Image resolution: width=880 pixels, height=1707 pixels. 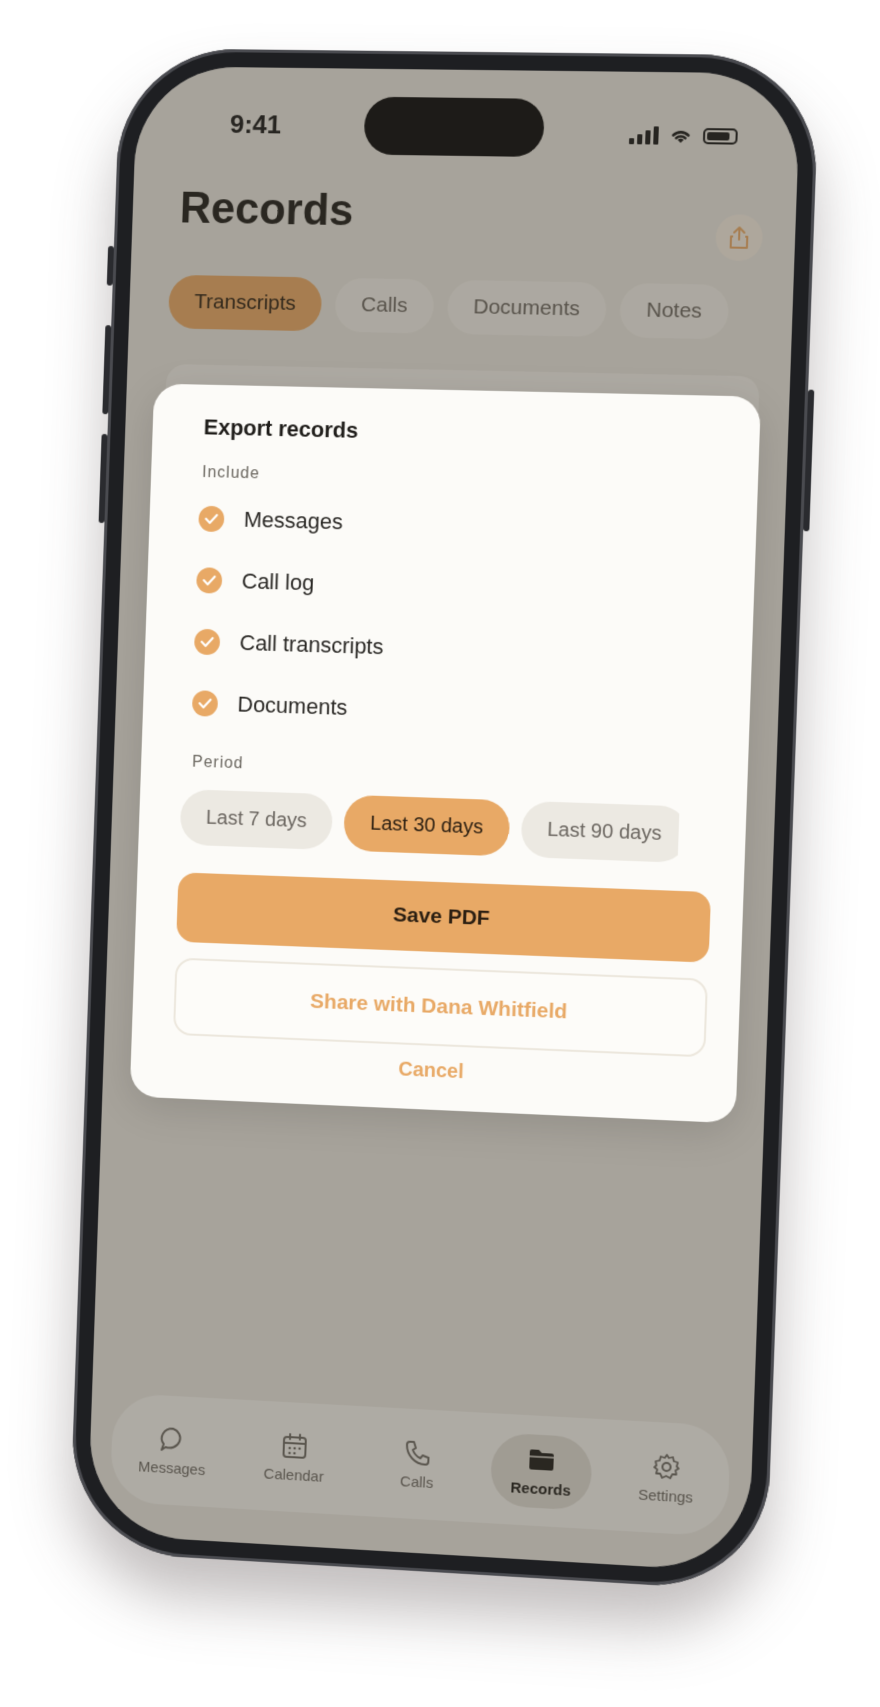 I want to click on period-section-label: Period, so click(x=217, y=763).